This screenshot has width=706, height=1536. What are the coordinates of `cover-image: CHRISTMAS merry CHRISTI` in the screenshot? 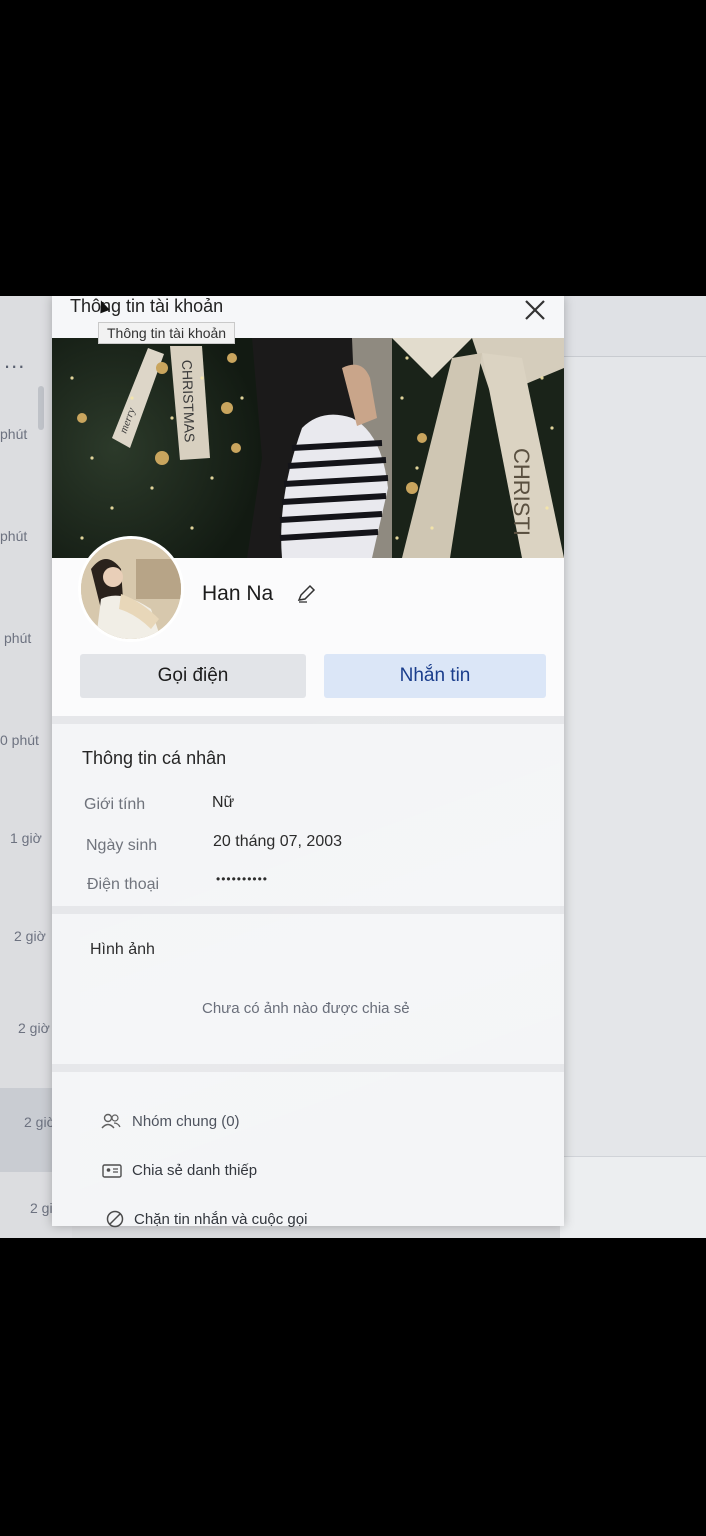 It's located at (308, 448).